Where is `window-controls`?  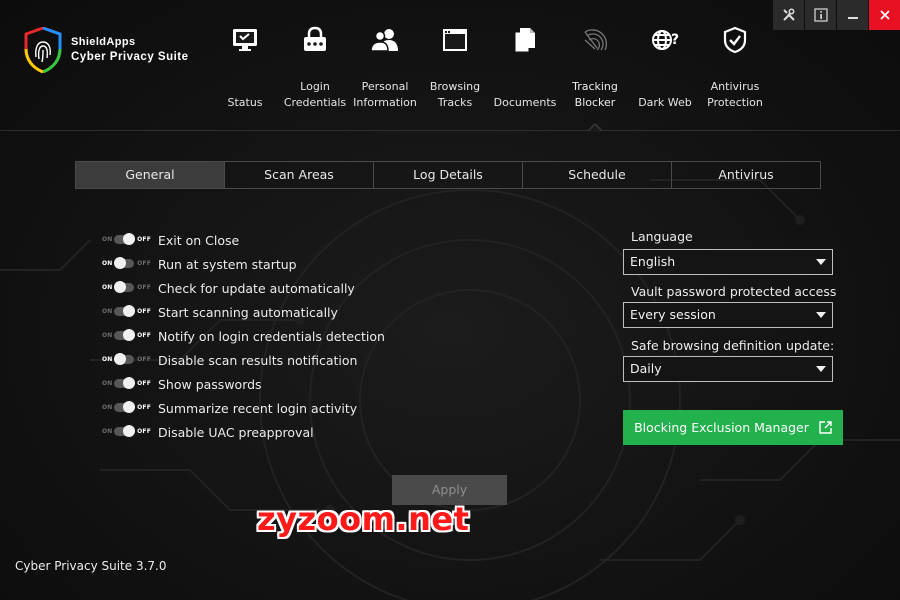
window-controls is located at coordinates (836, 15).